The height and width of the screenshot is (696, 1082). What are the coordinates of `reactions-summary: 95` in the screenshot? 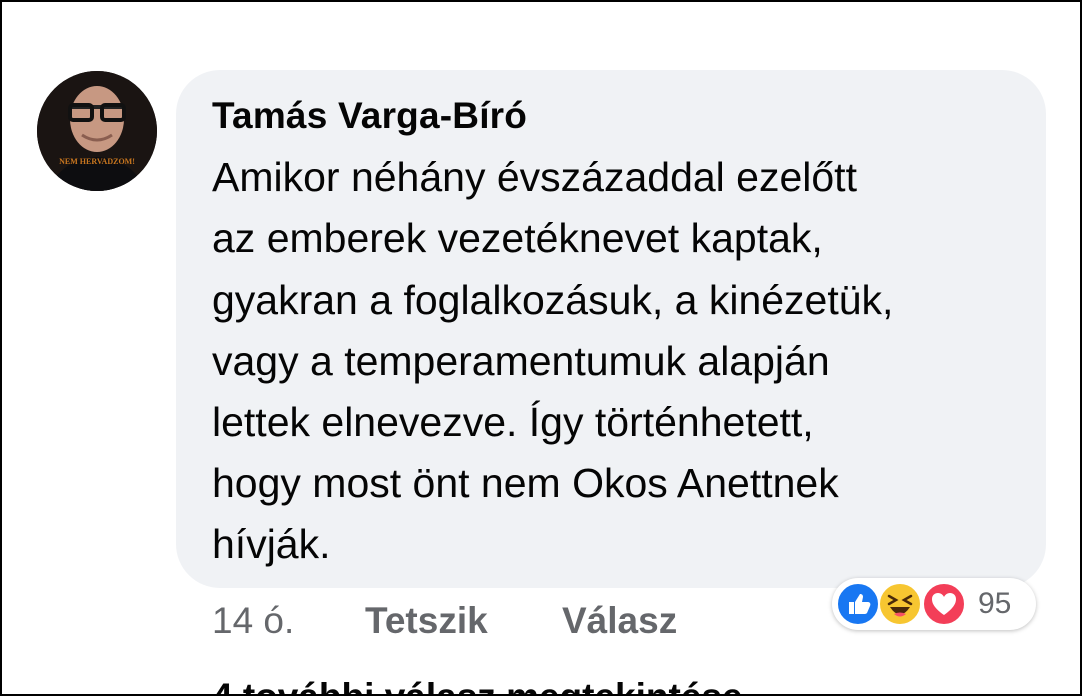 It's located at (934, 604).